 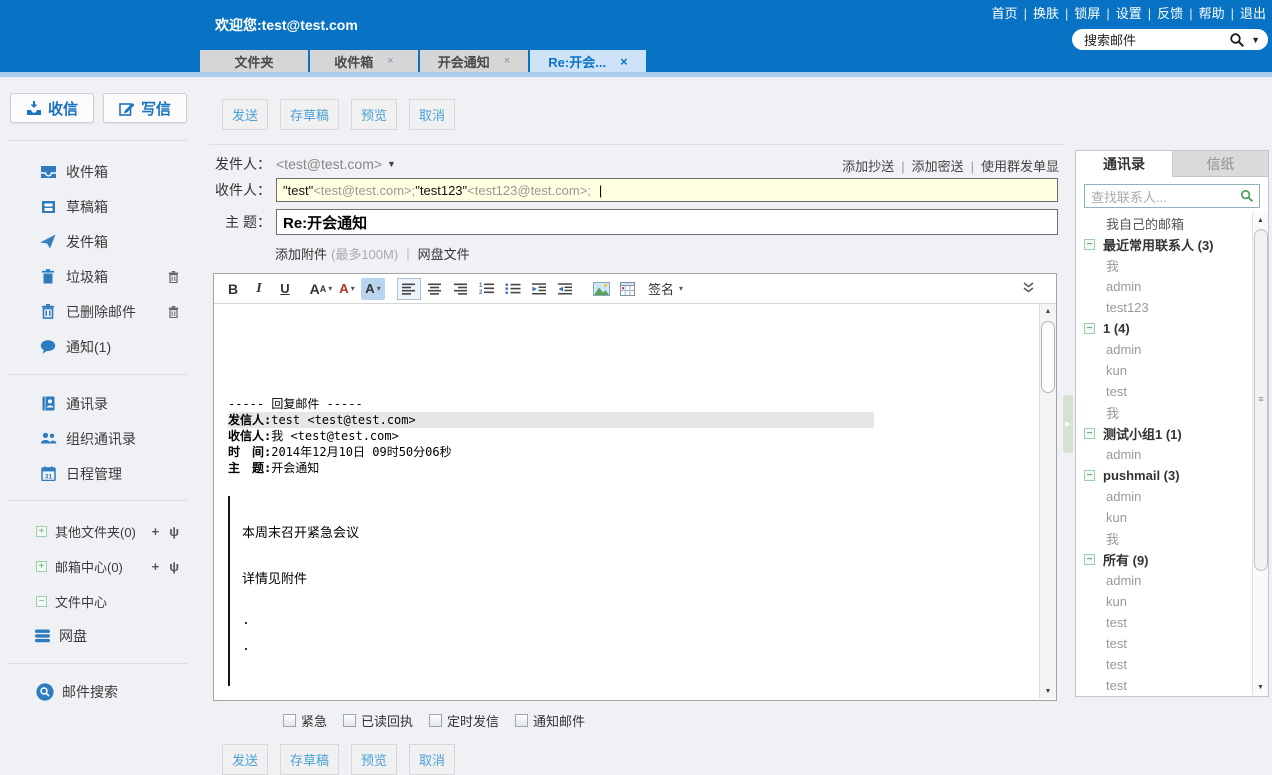 I want to click on highlight-color-button: A ▾, so click(x=373, y=288).